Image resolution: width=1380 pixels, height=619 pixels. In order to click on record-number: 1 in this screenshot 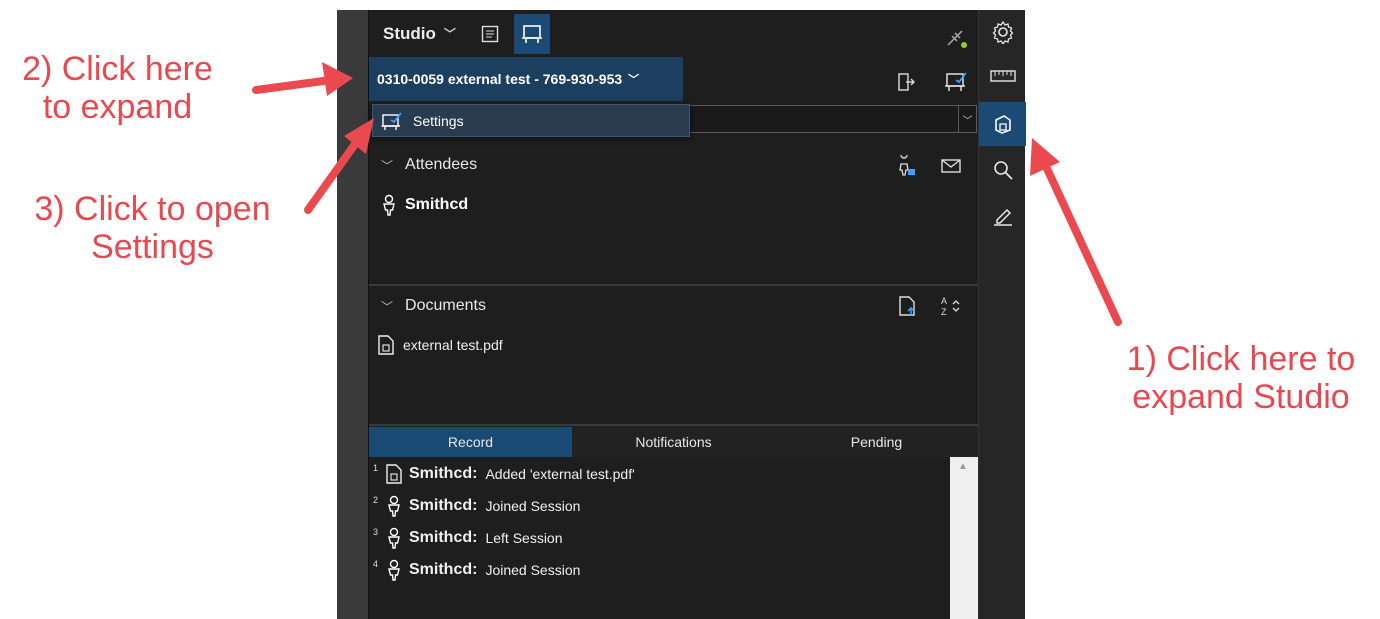, I will do `click(376, 468)`.